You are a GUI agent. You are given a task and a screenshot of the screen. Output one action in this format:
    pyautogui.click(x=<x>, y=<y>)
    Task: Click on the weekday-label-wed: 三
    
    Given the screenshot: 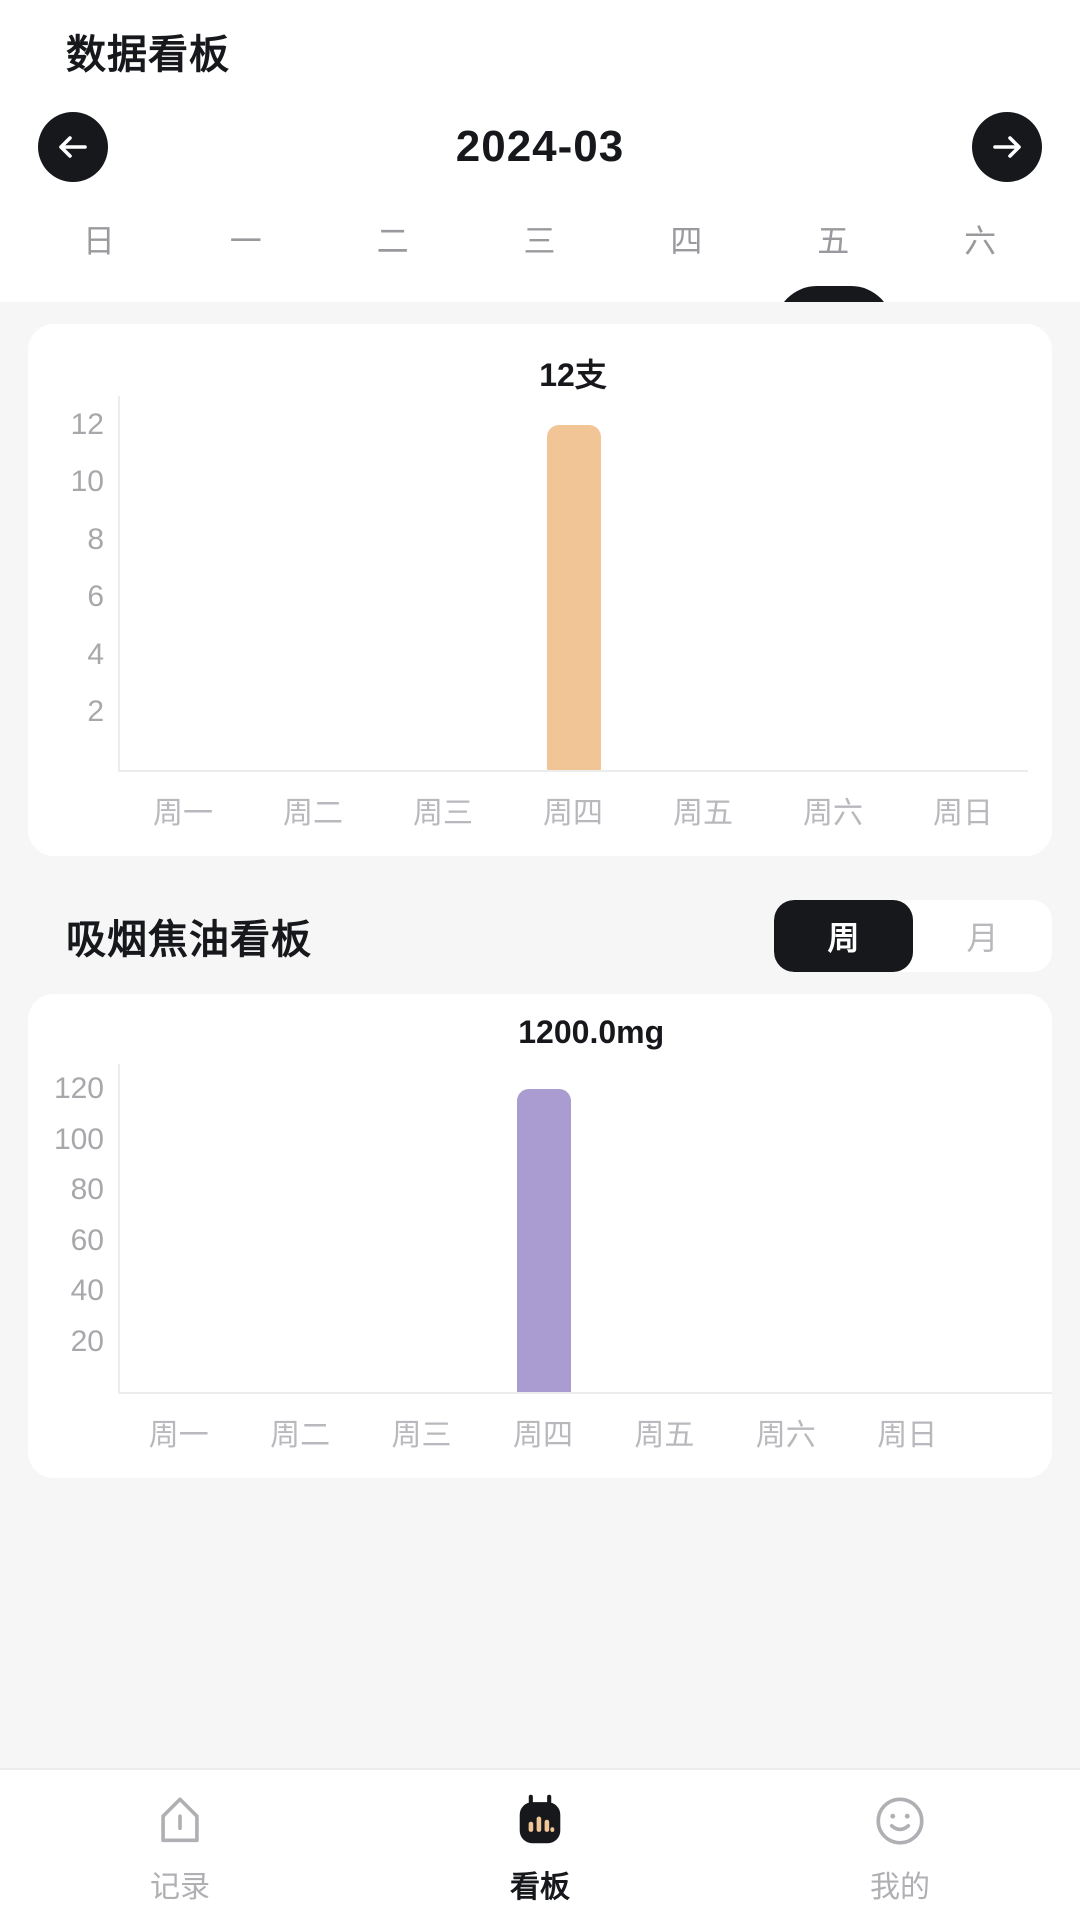 What is the action you would take?
    pyautogui.click(x=540, y=241)
    